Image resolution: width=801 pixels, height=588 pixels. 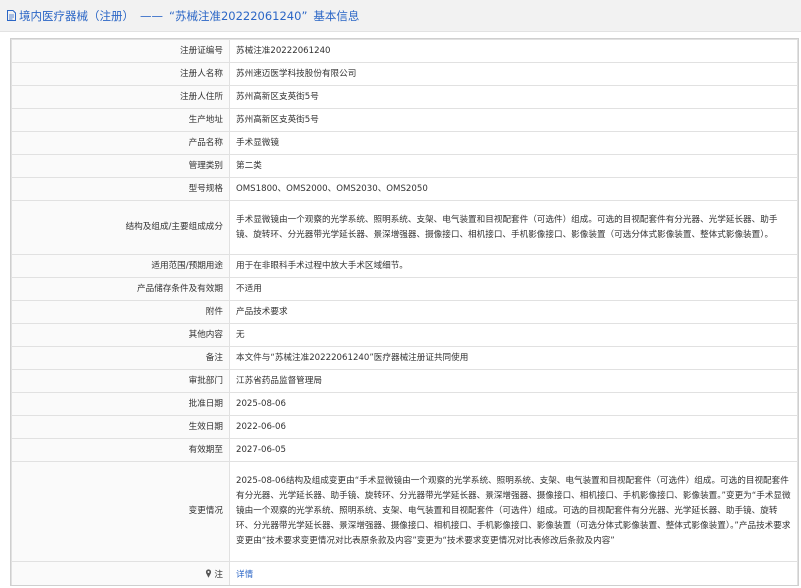 I want to click on field-label: 有效期至, so click(x=120, y=450).